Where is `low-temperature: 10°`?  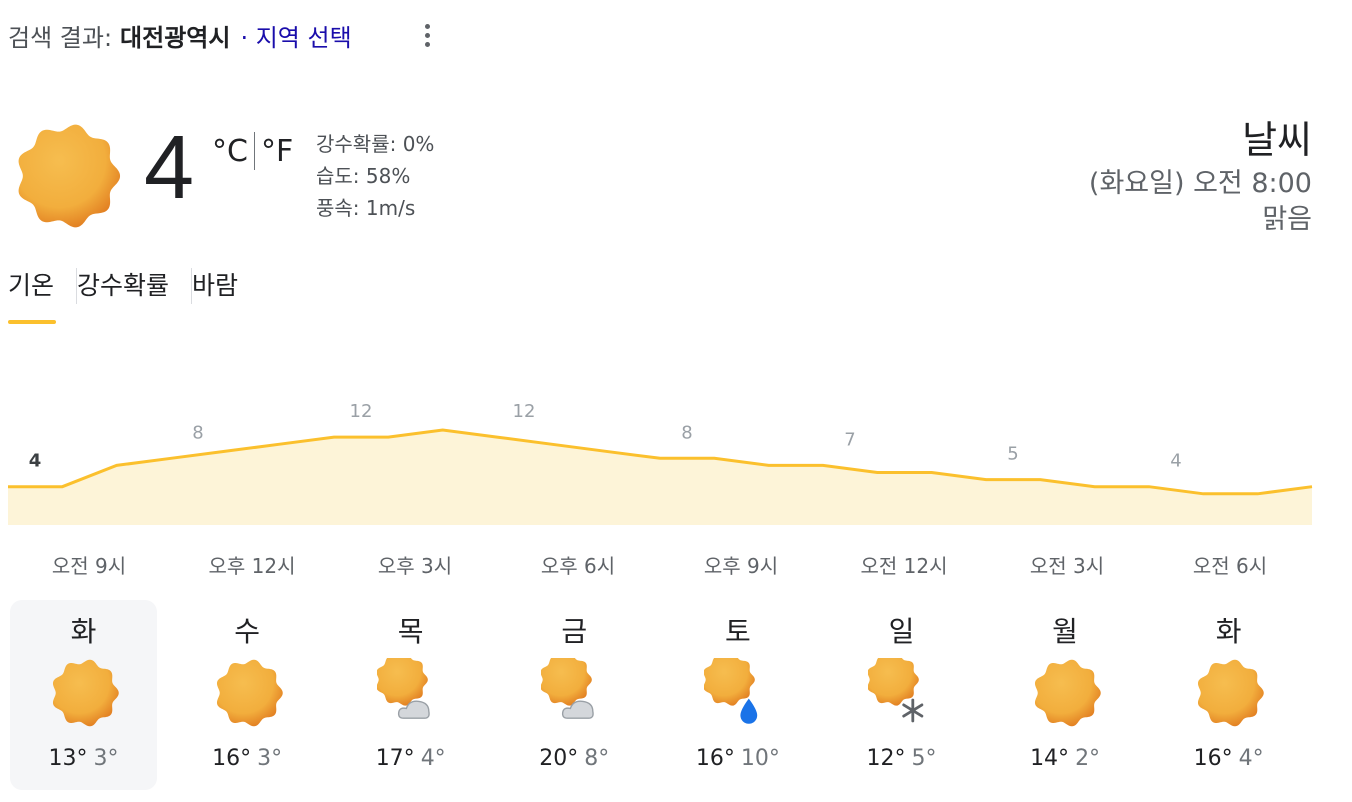
low-temperature: 10° is located at coordinates (760, 758).